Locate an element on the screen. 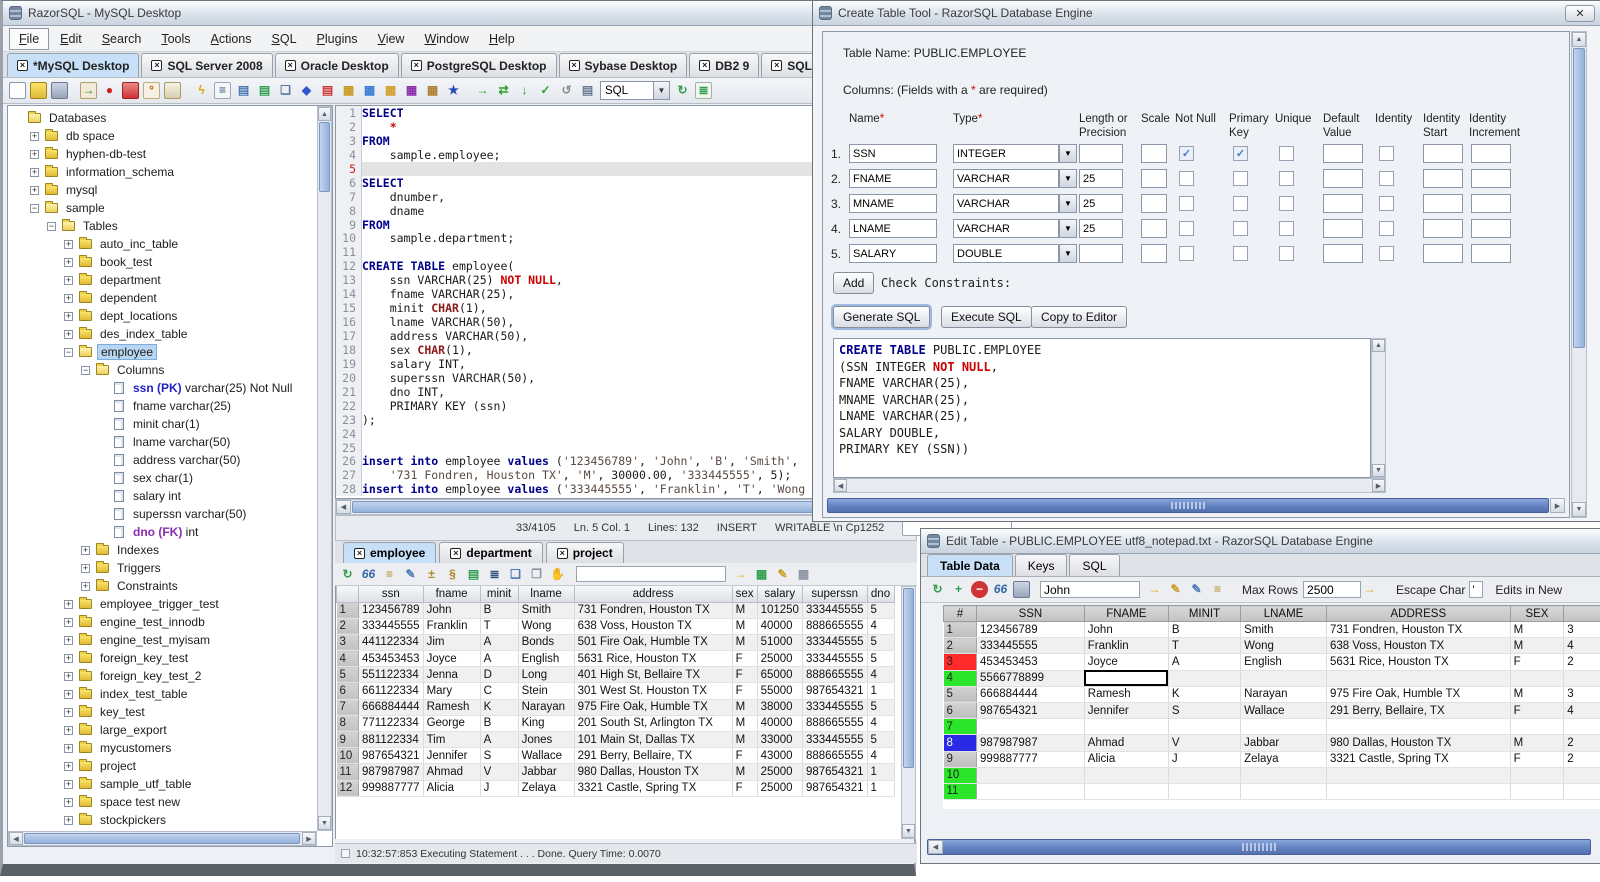 The height and width of the screenshot is (882, 1600). column-type-combobox: INTEGER is located at coordinates (1006, 153).